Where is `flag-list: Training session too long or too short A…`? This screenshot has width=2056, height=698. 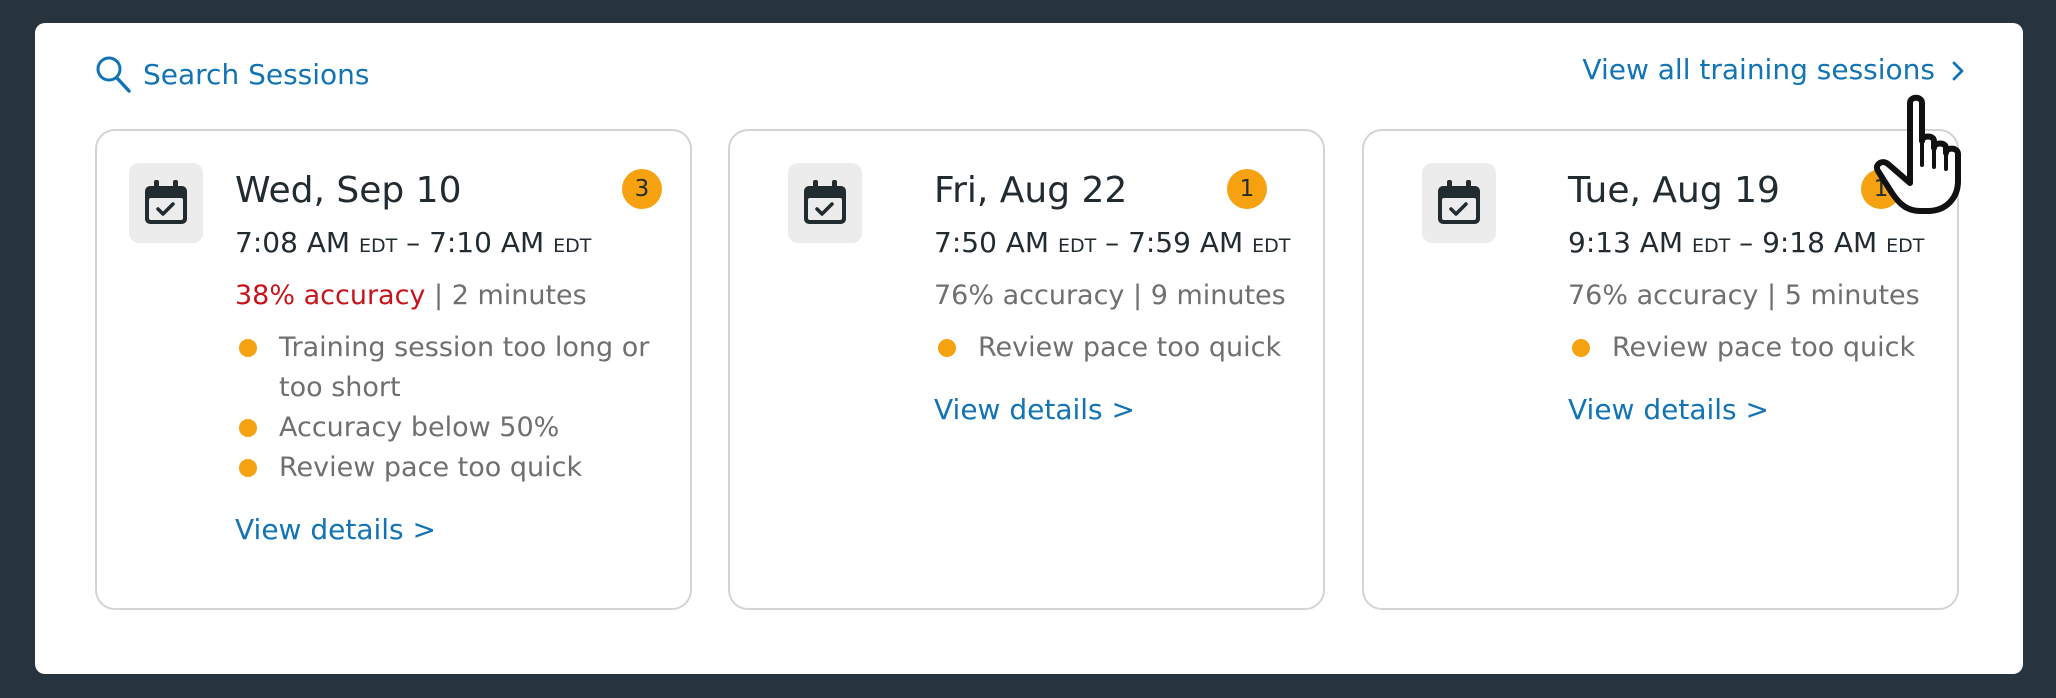 flag-list: Training session too long or too short A… is located at coordinates (452, 408).